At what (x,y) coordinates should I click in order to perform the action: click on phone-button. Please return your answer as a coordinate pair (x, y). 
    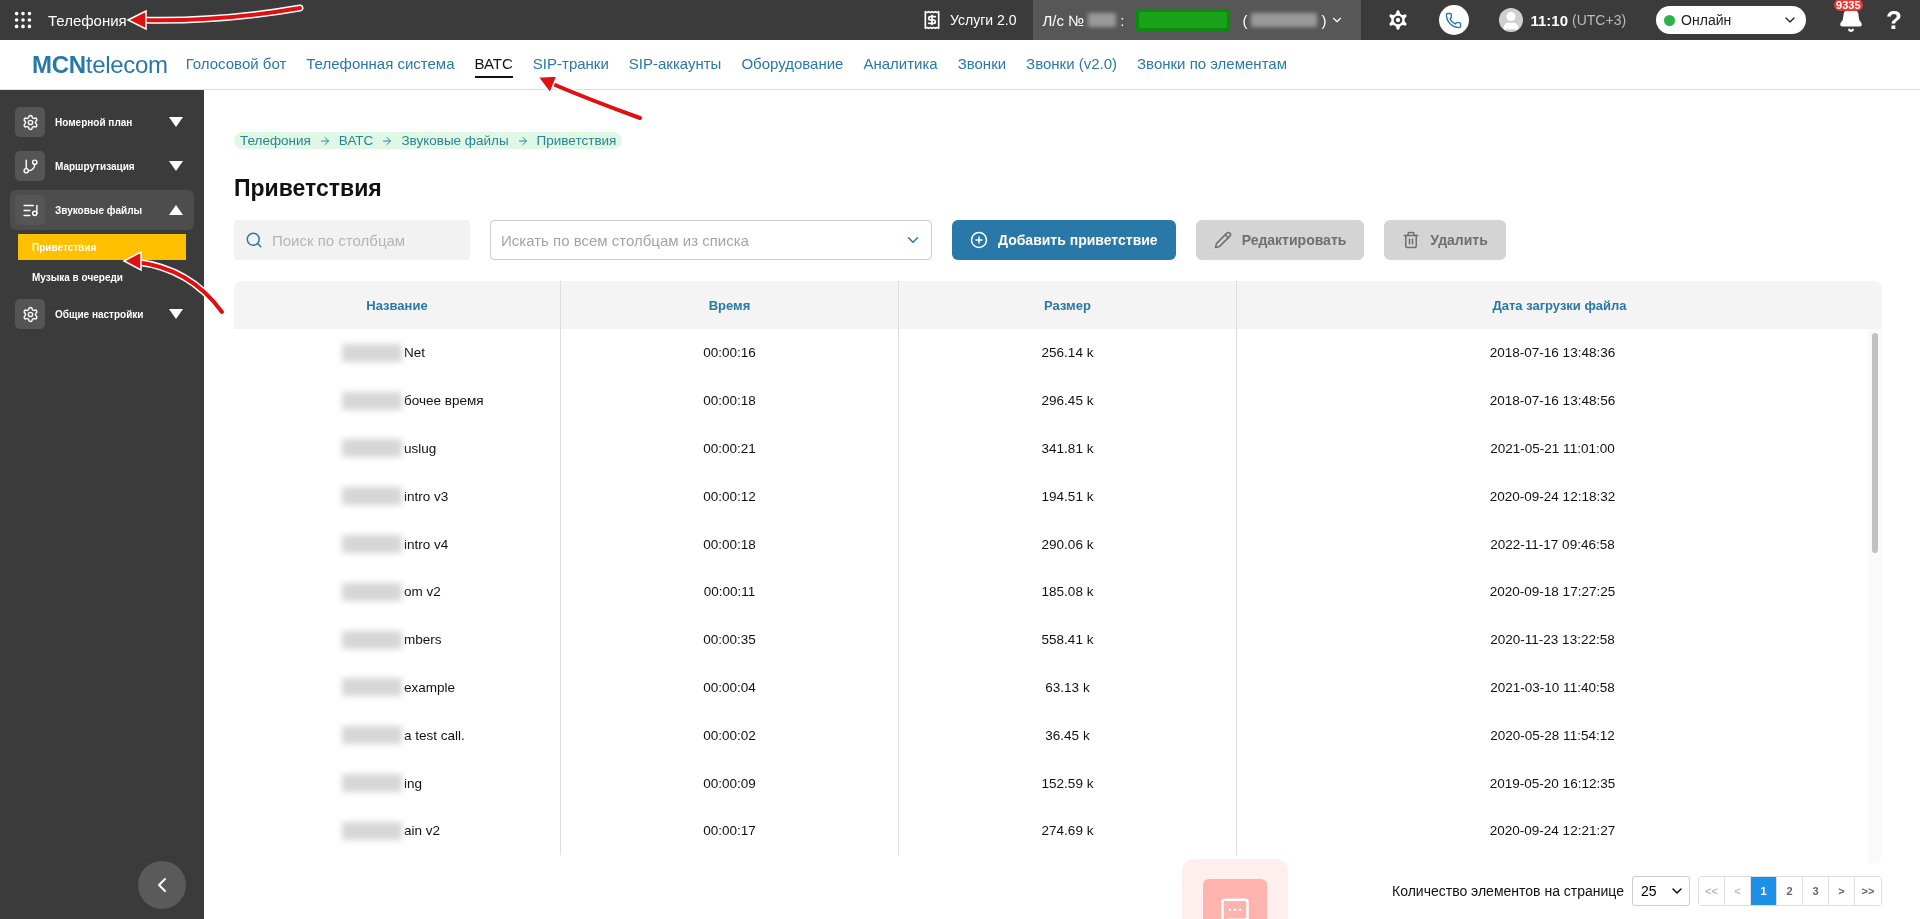
    Looking at the image, I should click on (1453, 20).